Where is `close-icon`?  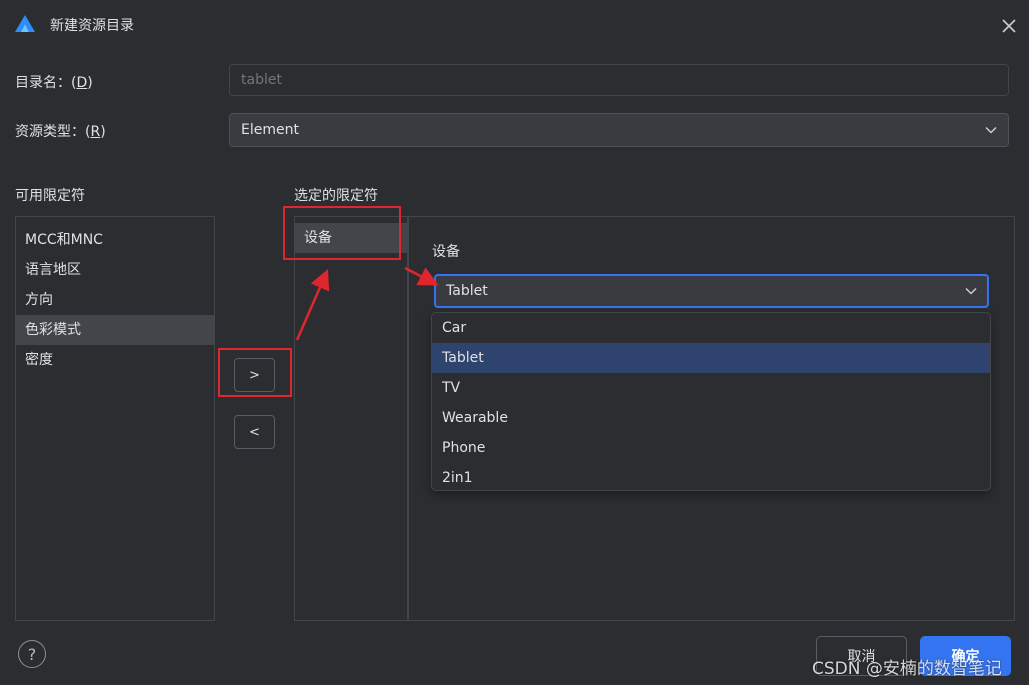
close-icon is located at coordinates (1009, 26).